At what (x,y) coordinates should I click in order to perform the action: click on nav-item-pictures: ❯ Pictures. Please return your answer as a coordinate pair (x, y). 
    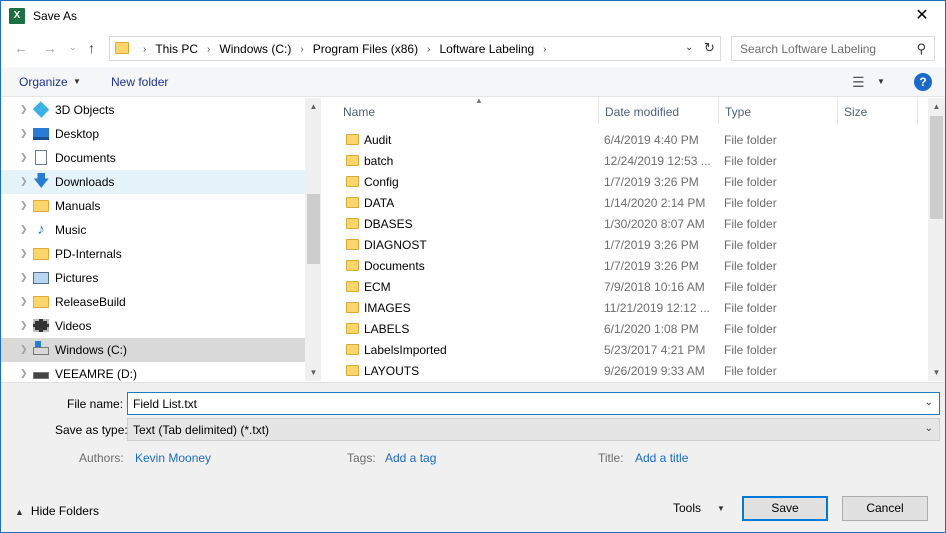
    Looking at the image, I should click on (153, 278).